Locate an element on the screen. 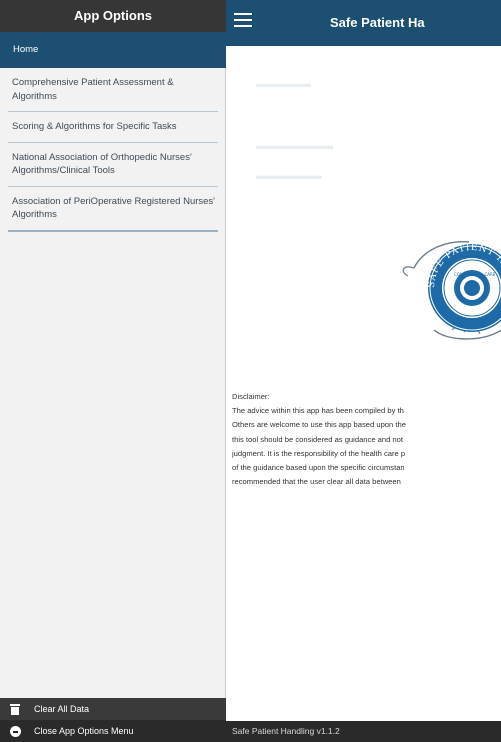 Image resolution: width=501 pixels, height=742 pixels. app-footer: Safe Patient Handling v1.1.2 is located at coordinates (363, 731).